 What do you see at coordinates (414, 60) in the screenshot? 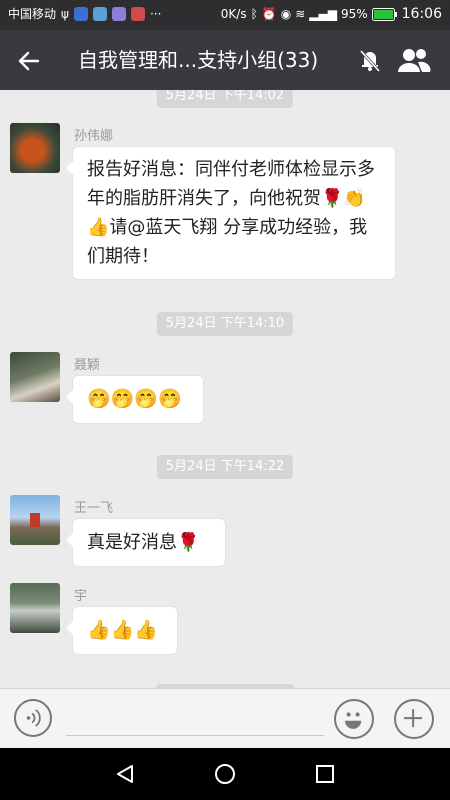
I see `group-members-icon` at bounding box center [414, 60].